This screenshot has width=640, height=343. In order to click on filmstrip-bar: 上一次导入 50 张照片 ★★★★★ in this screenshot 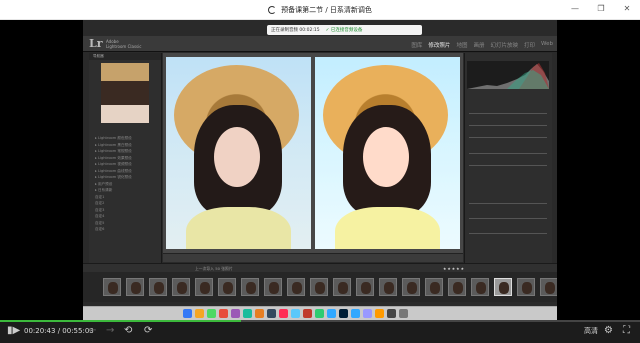, I will do `click(320, 267)`.